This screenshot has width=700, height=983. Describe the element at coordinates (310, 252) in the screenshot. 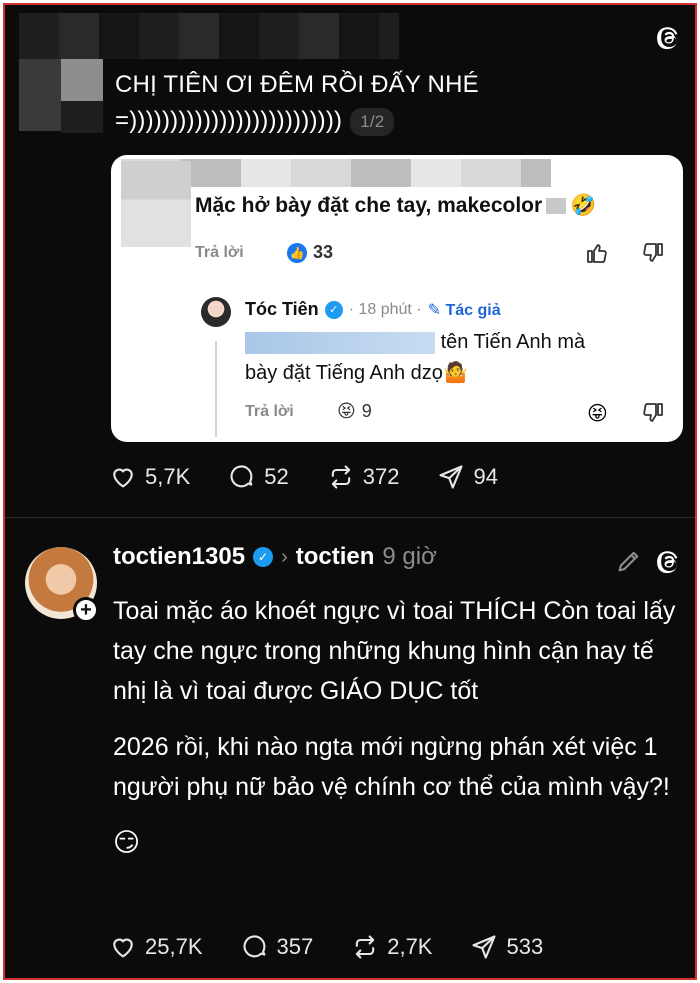

I see `comment-likes: 👍 33` at that location.